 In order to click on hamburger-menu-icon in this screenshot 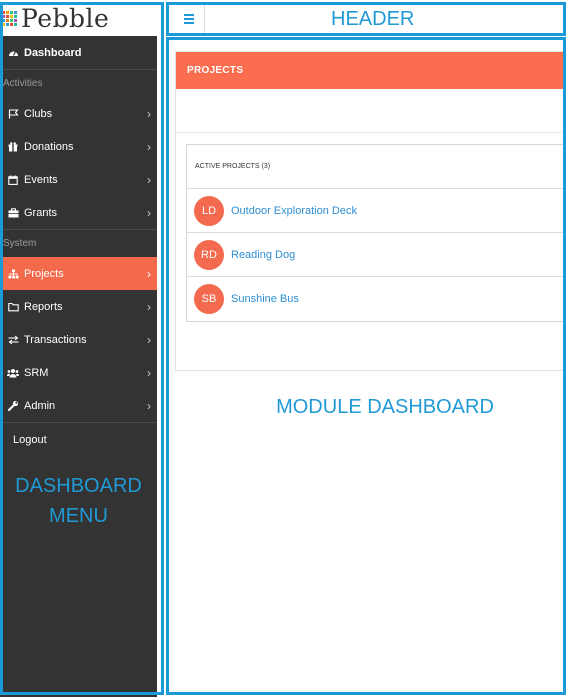, I will do `click(189, 19)`.